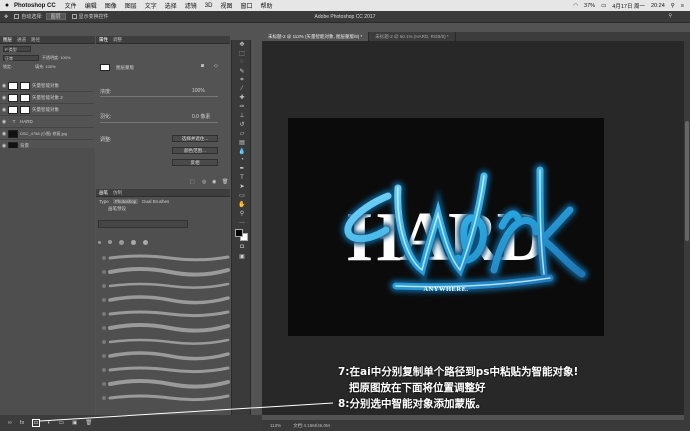 This screenshot has width=690, height=431. I want to click on annotation-step-7b: 把原图放在下面将位置调整好, so click(417, 388).